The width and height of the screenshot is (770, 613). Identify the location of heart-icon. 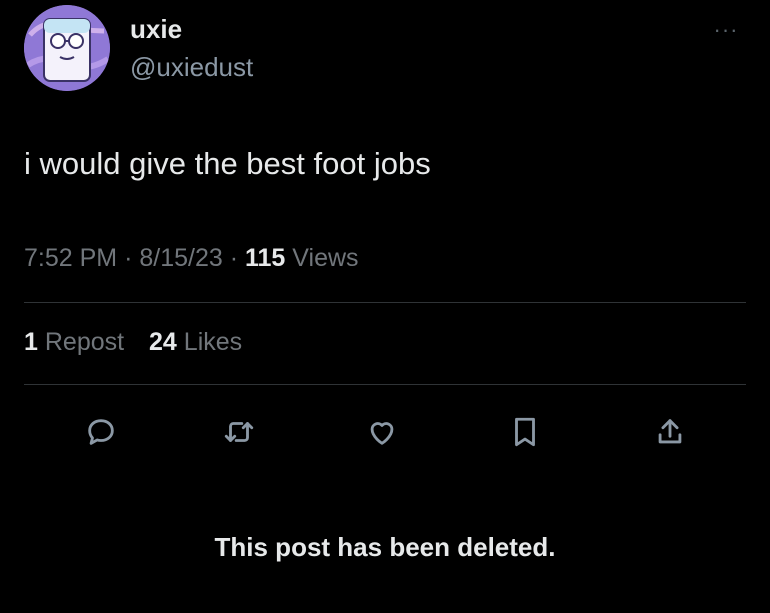
(382, 433).